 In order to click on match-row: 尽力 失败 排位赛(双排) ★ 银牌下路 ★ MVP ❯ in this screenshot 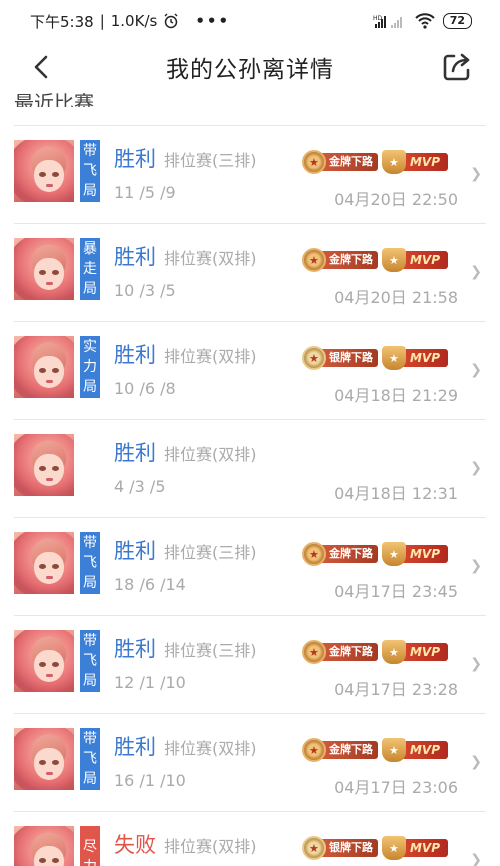, I will do `click(250, 838)`.